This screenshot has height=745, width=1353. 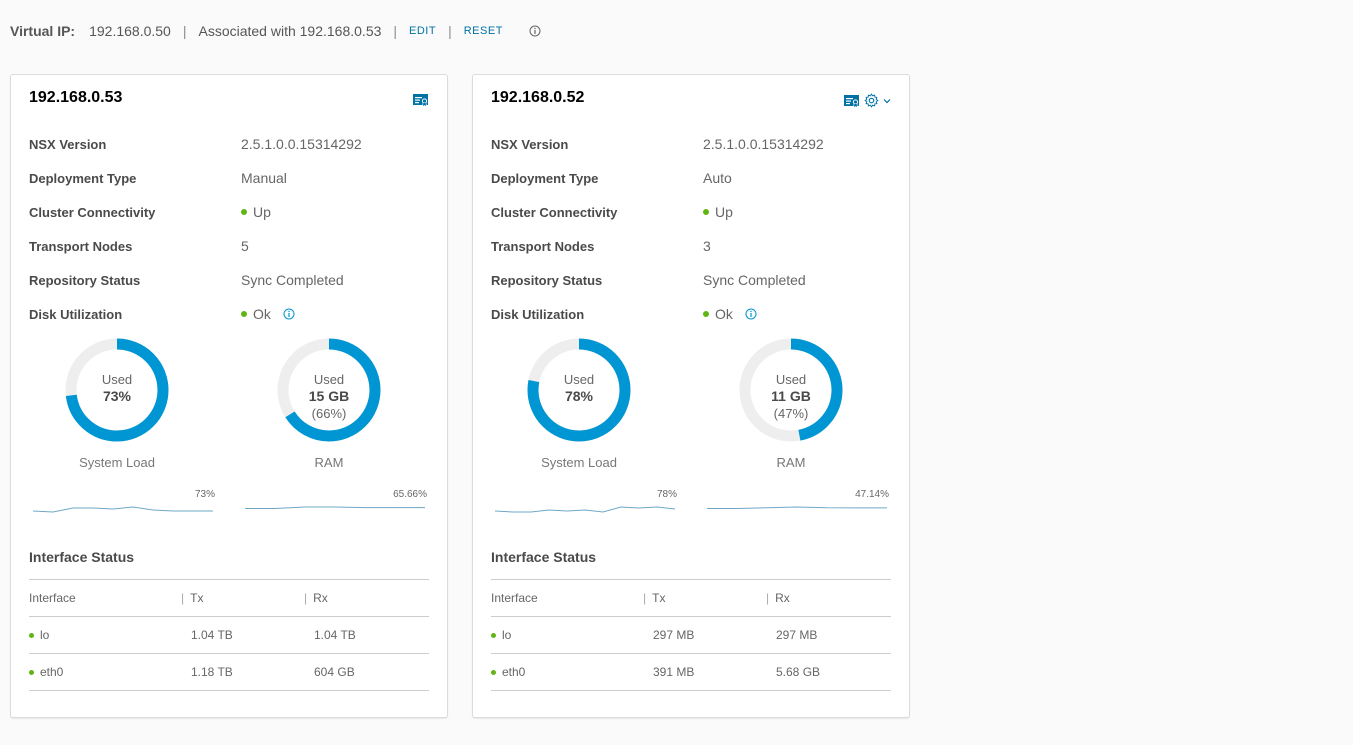 I want to click on system-load-value: 78%, so click(x=579, y=396).